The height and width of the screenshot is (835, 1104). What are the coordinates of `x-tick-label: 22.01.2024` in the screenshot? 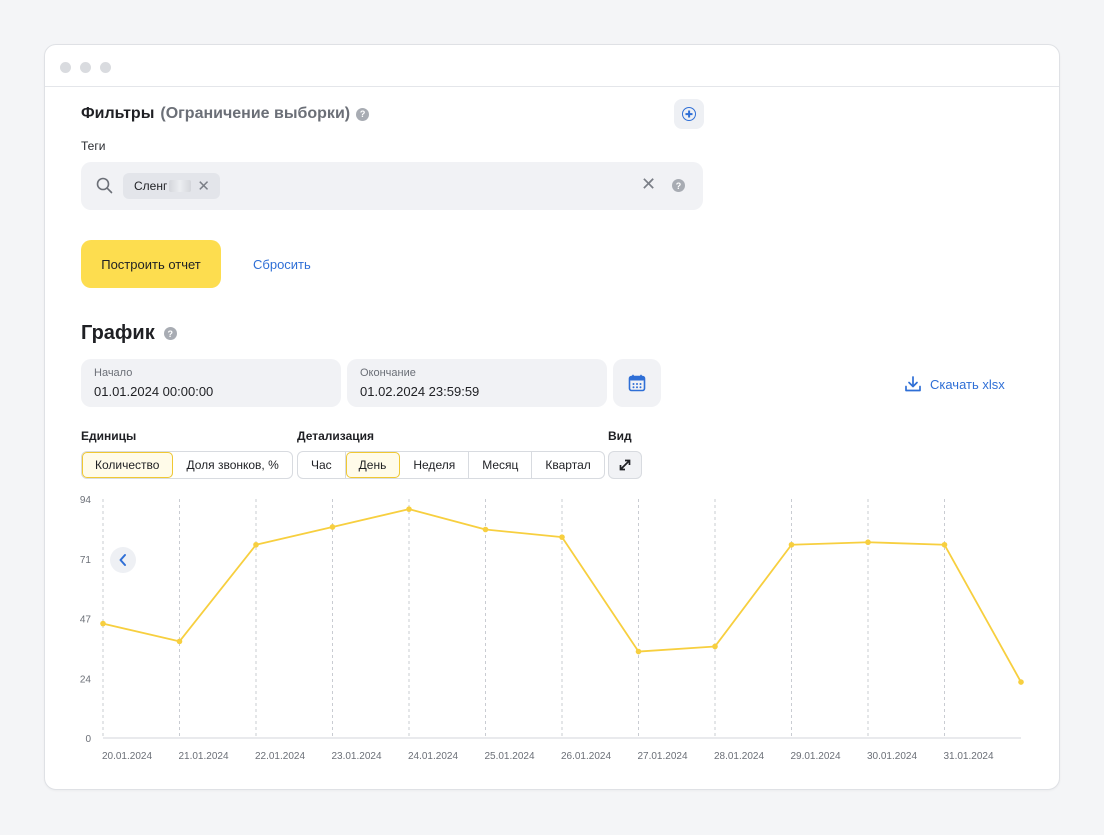 It's located at (280, 756).